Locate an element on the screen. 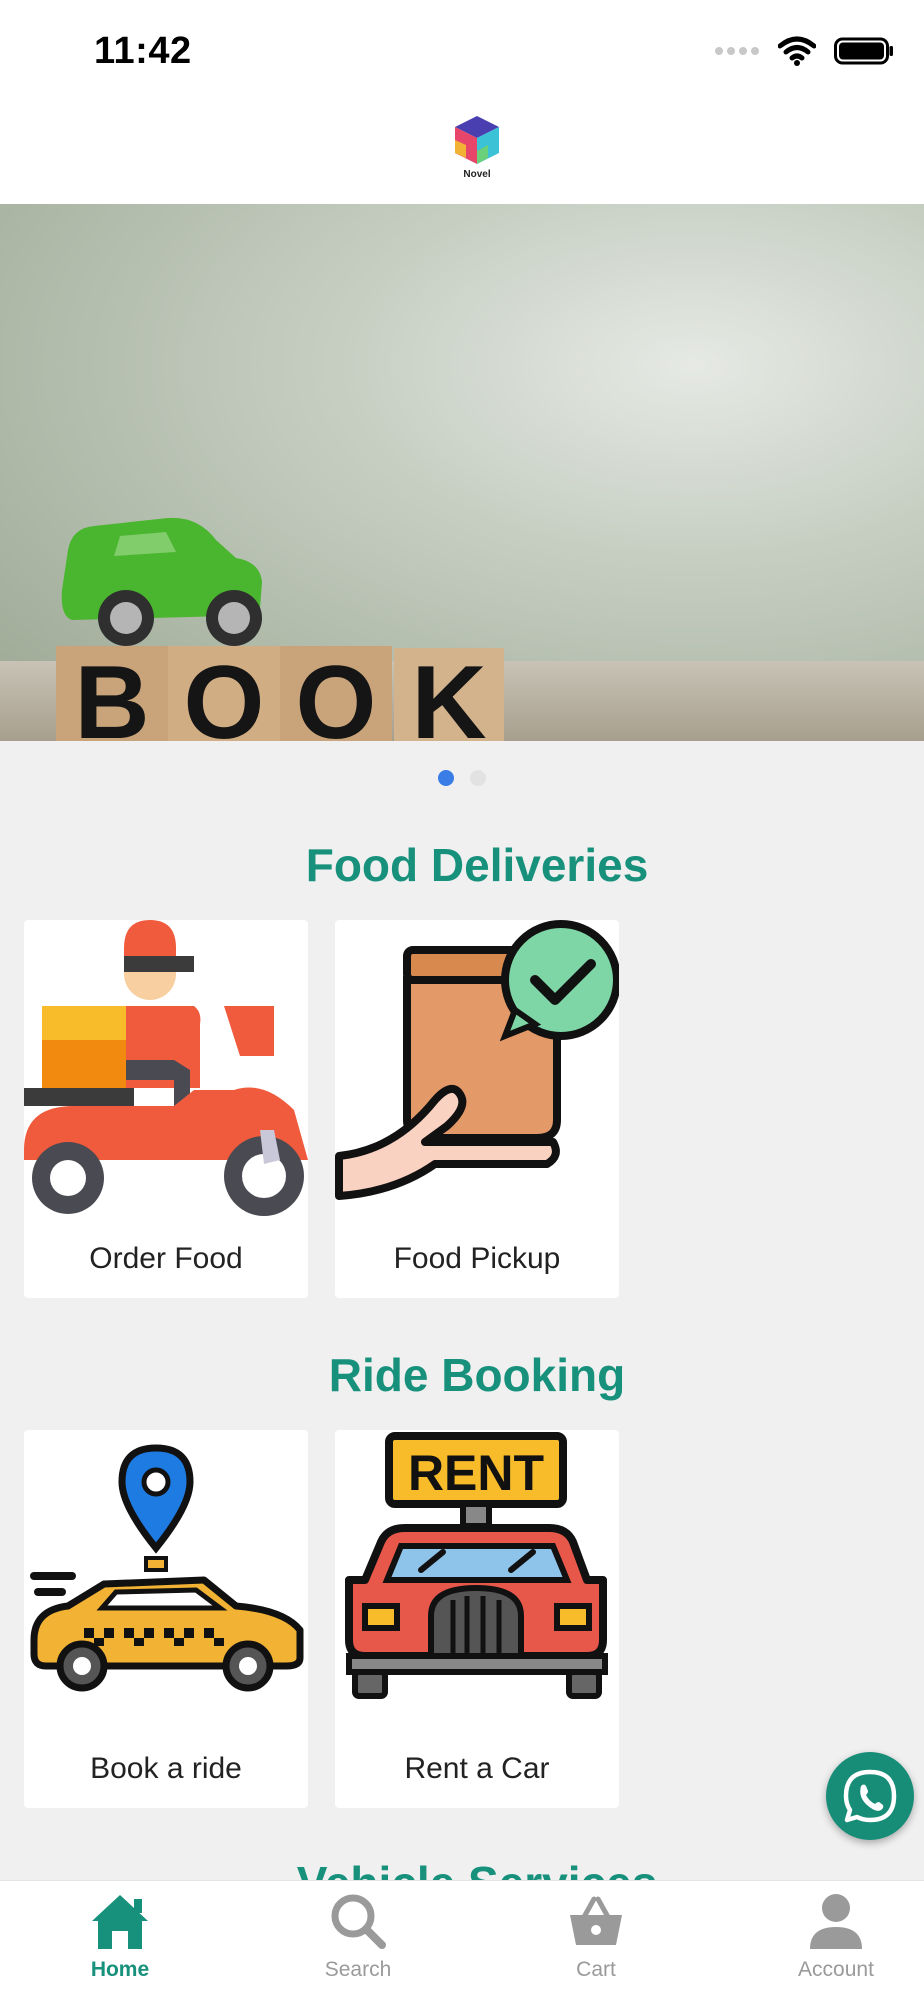  signal-icon is located at coordinates (737, 51).